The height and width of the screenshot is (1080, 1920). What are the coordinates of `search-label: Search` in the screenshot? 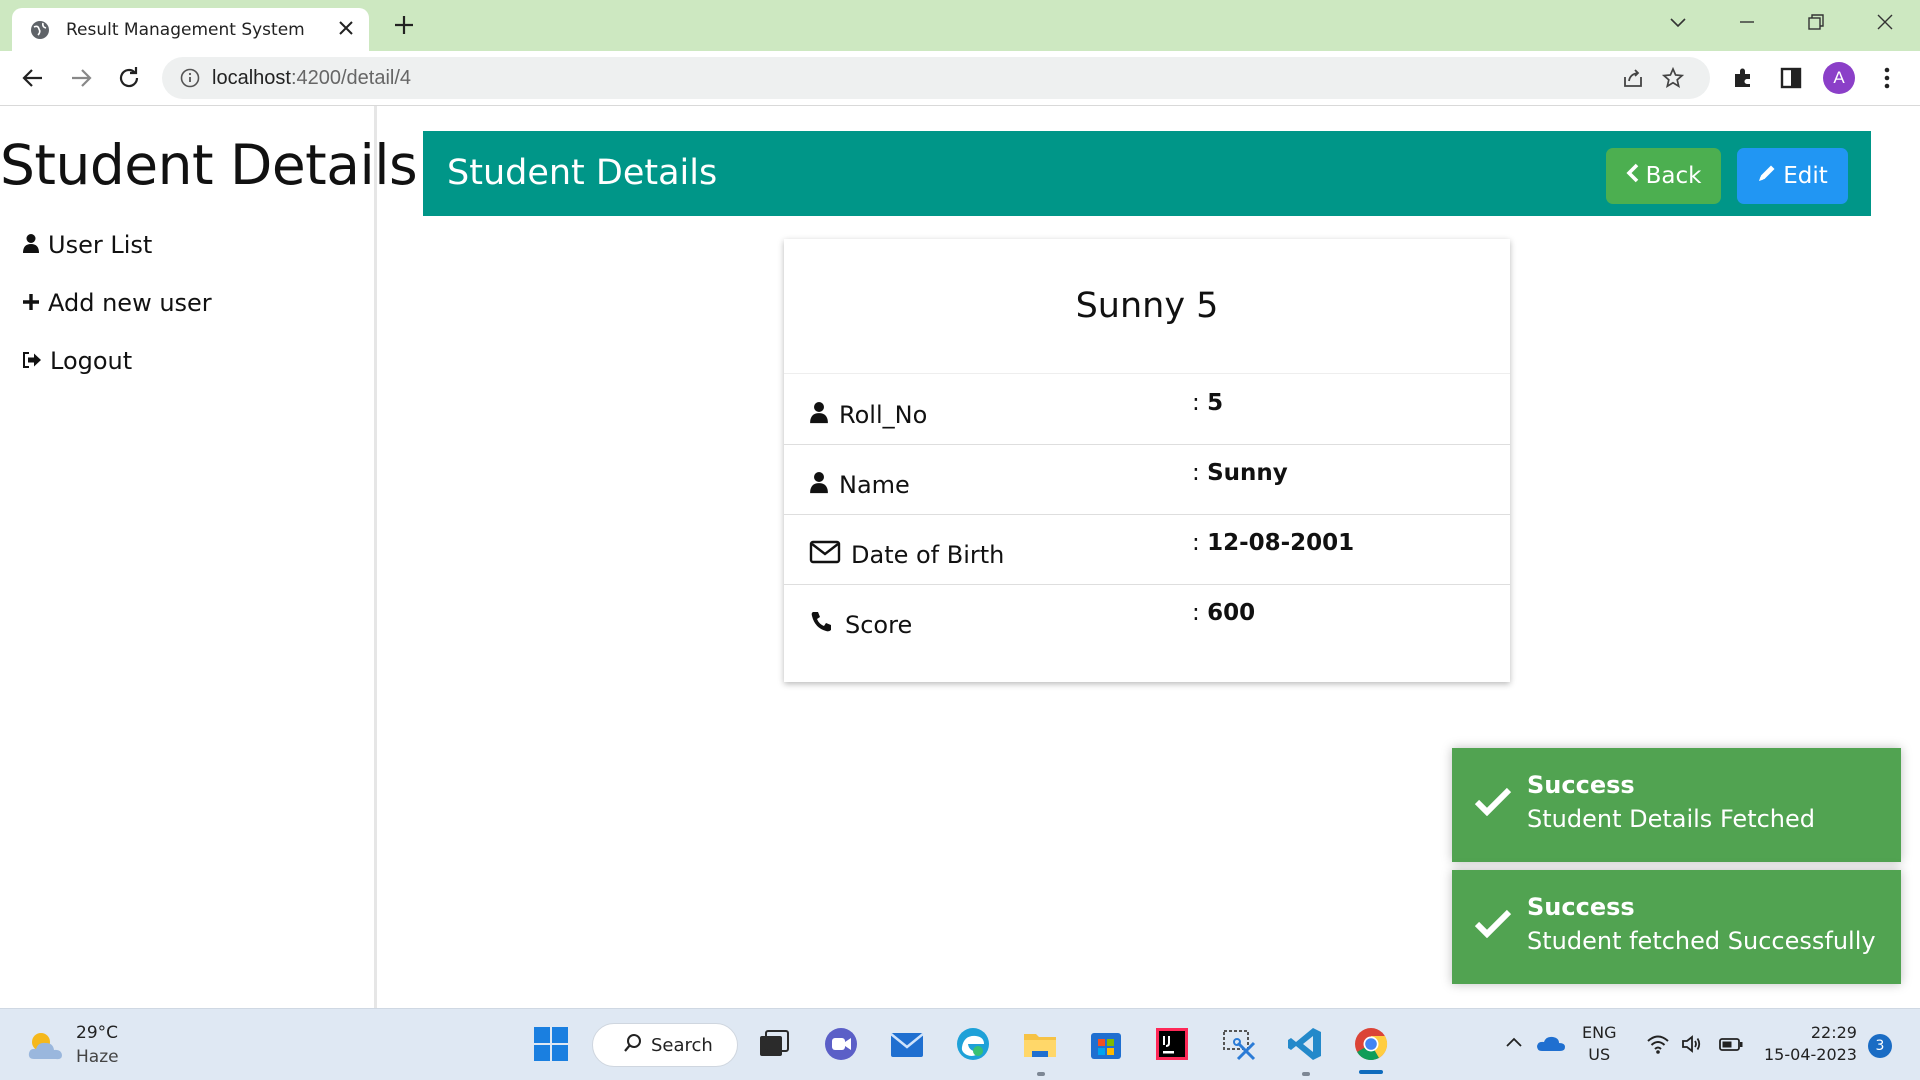 It's located at (682, 1045).